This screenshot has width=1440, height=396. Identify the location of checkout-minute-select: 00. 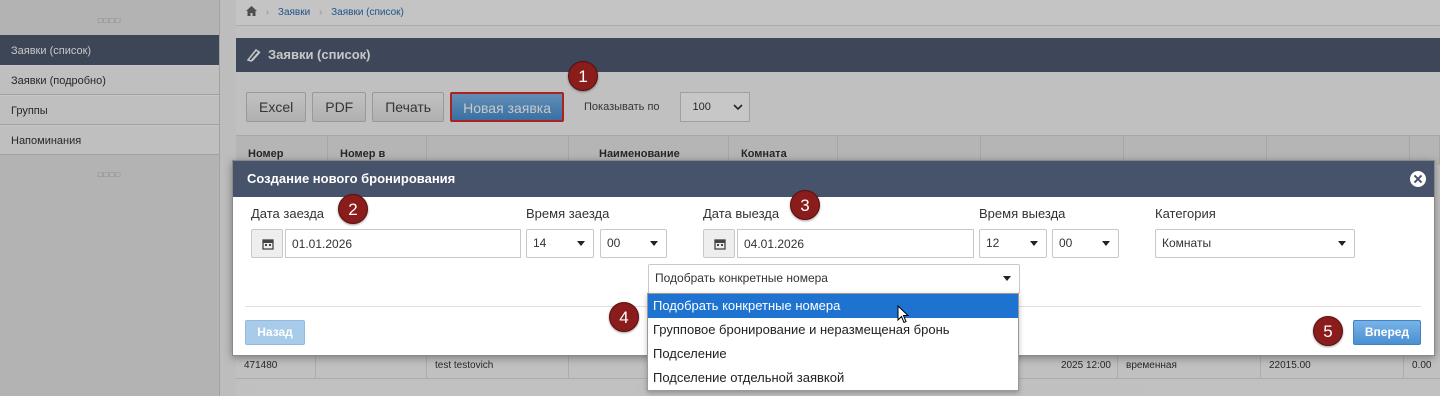
(1085, 243).